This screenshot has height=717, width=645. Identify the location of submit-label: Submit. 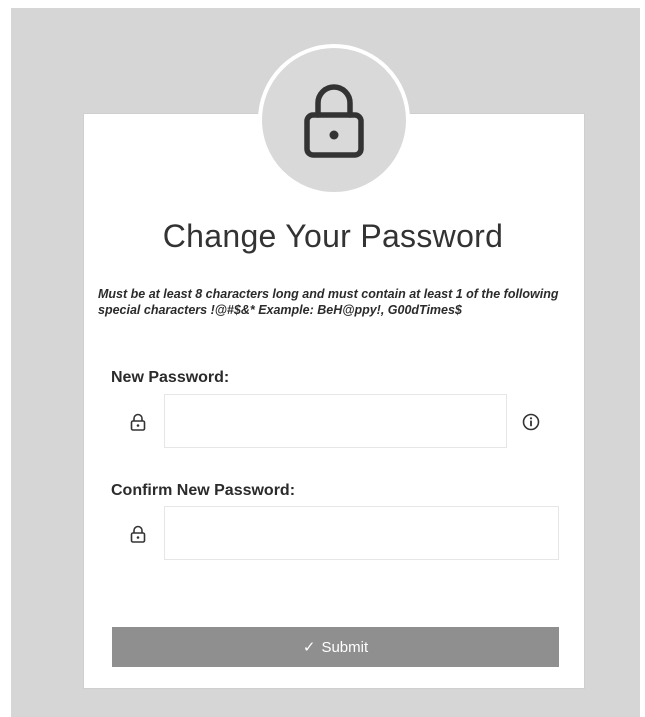
(345, 647).